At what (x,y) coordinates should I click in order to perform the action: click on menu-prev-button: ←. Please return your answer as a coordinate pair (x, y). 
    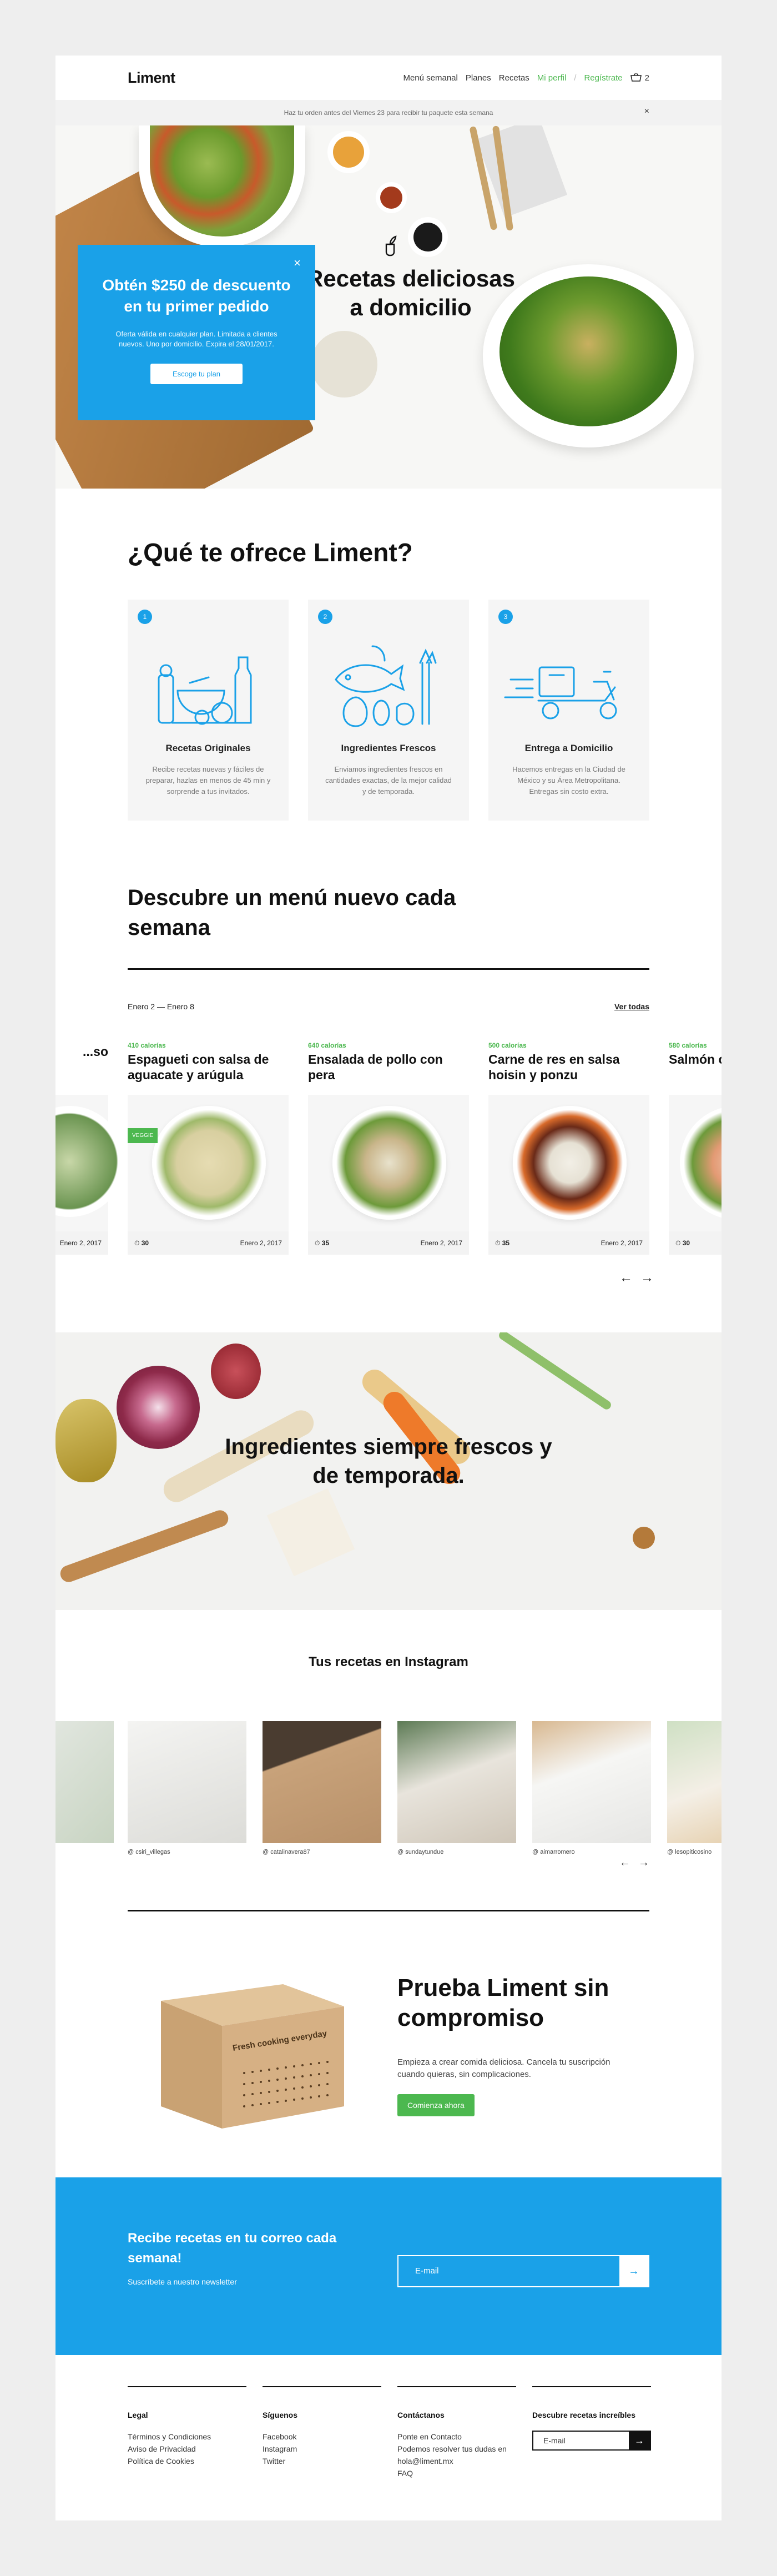
    Looking at the image, I should click on (626, 1278).